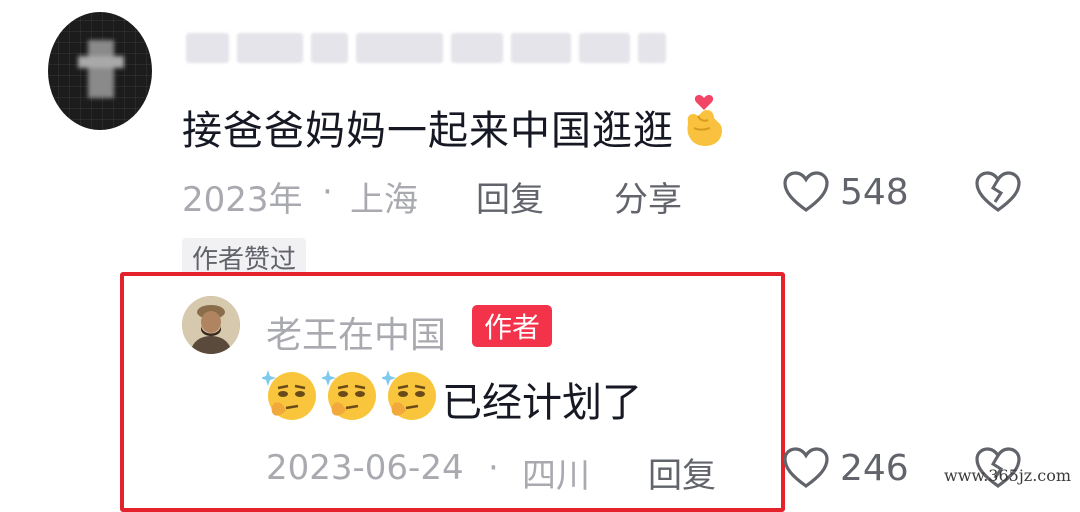  Describe the element at coordinates (874, 468) in the screenshot. I see `reply-like-count: 246` at that location.